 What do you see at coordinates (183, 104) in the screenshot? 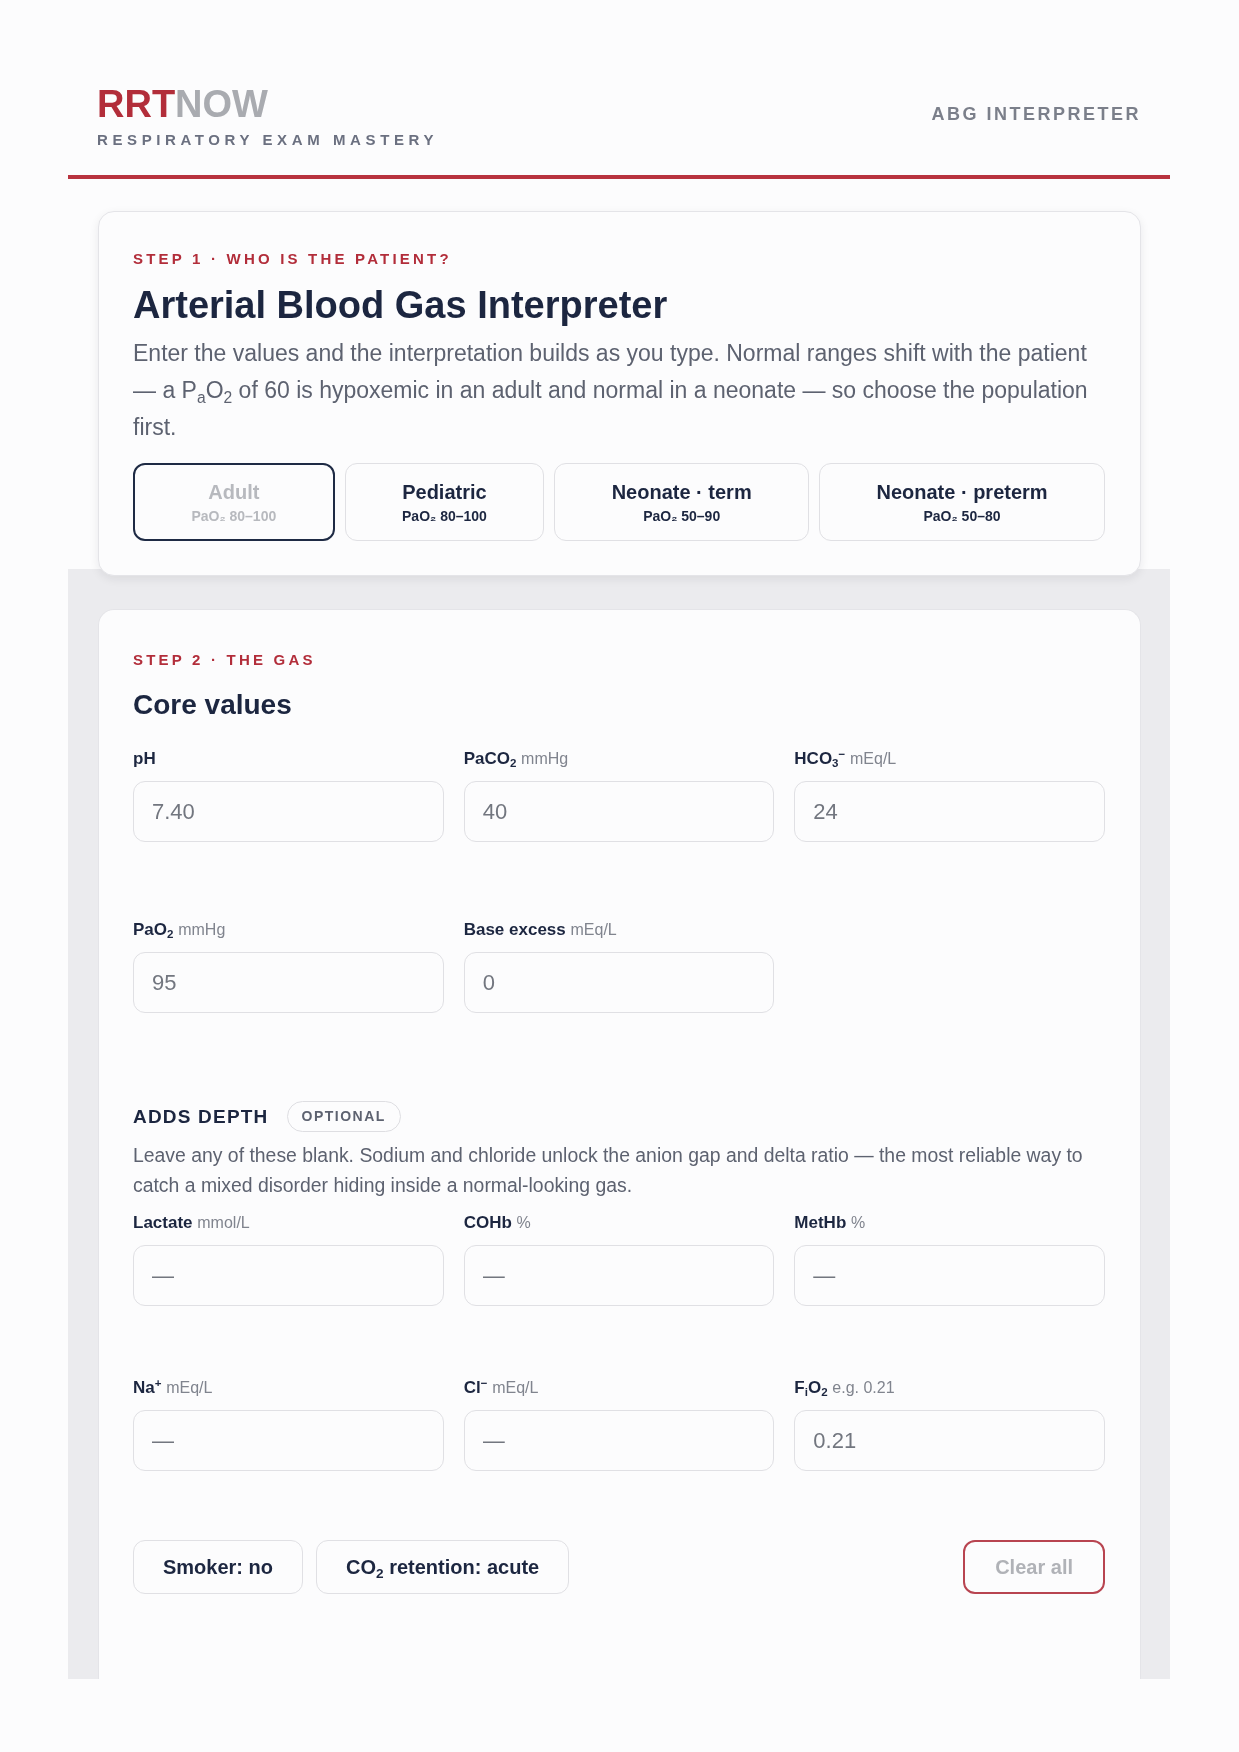
I see `brand-logo: RRTNOW` at bounding box center [183, 104].